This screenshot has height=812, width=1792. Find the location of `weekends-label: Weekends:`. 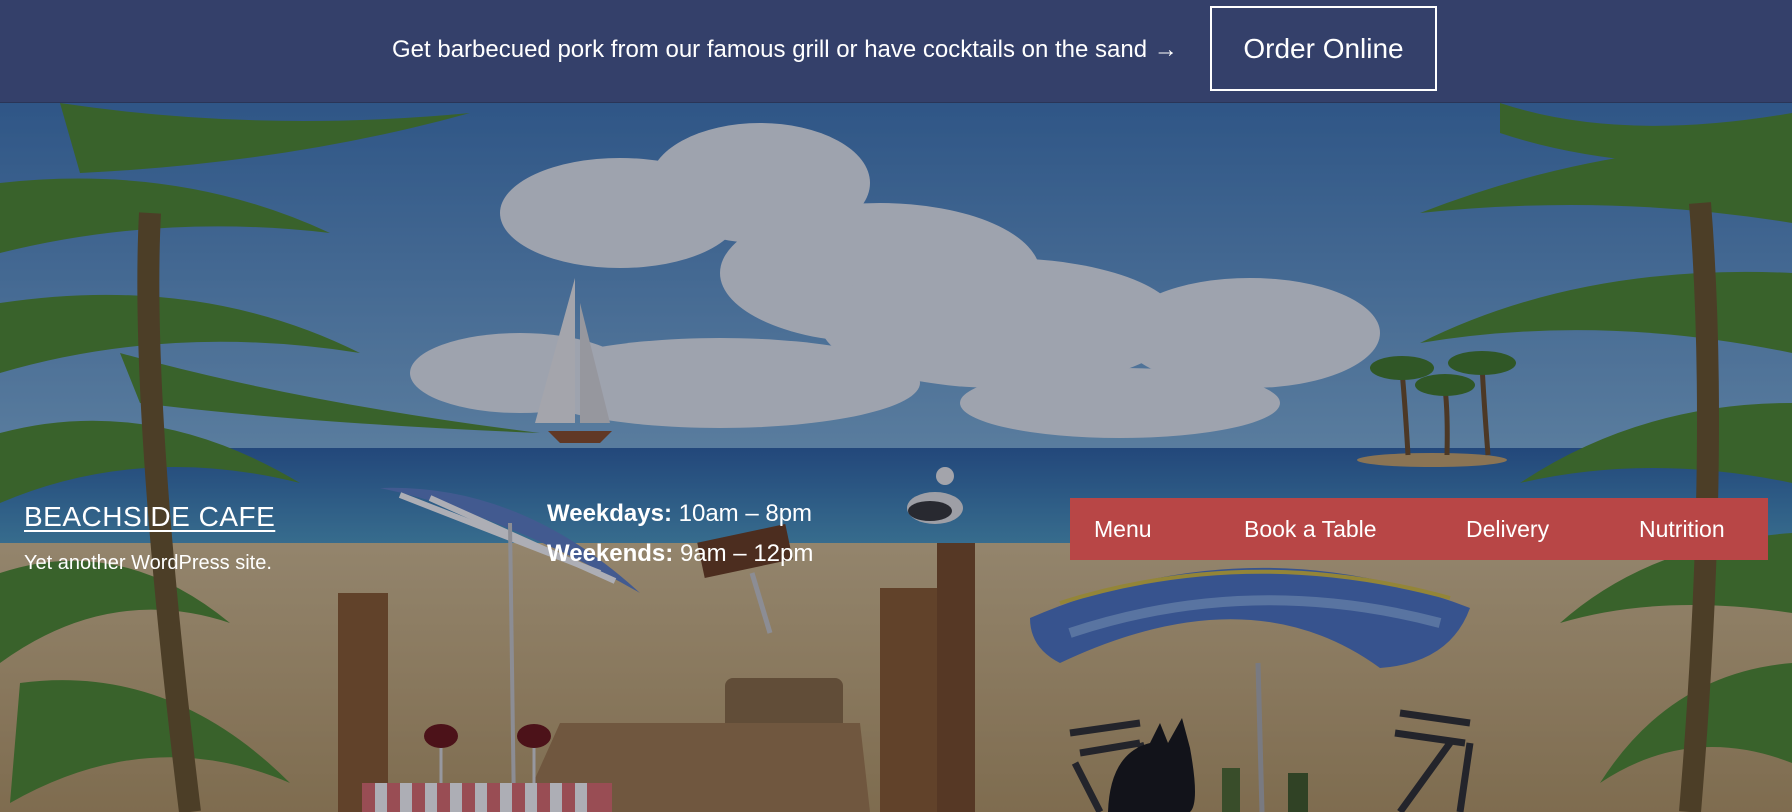

weekends-label: Weekends: is located at coordinates (610, 553).